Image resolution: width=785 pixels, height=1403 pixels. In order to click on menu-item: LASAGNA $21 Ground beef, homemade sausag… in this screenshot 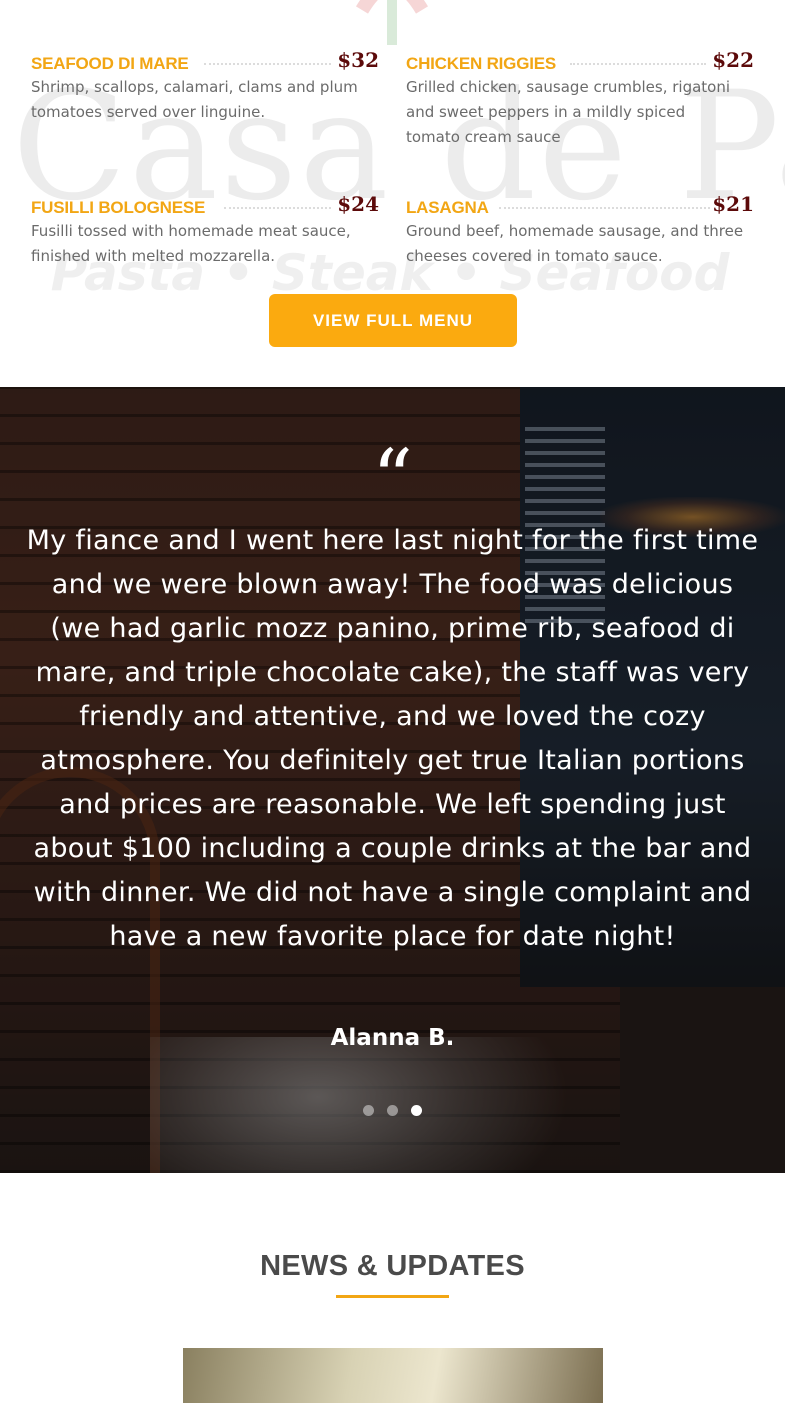, I will do `click(580, 228)`.